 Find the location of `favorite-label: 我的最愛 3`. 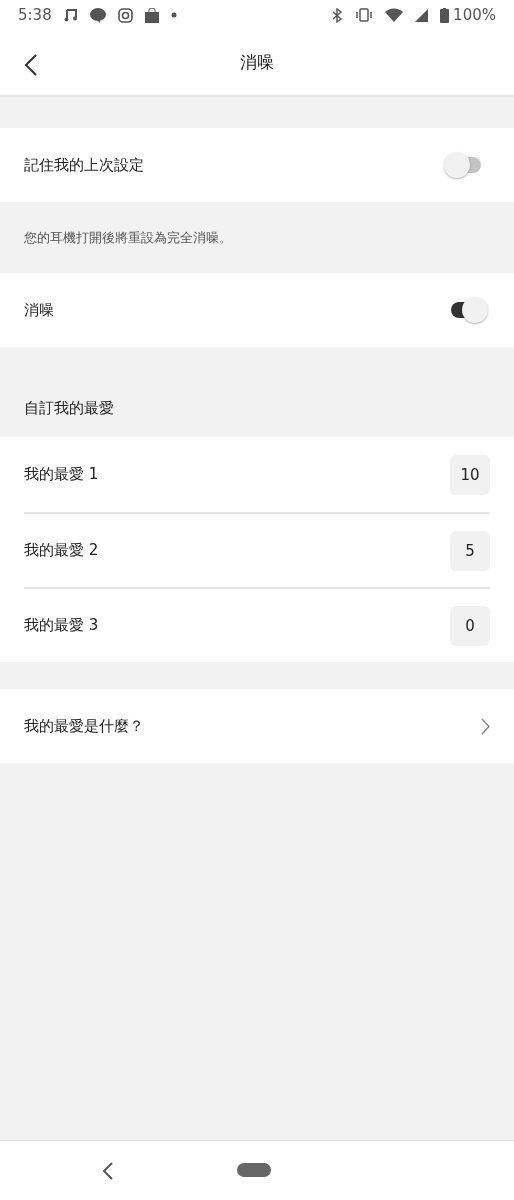

favorite-label: 我的最愛 3 is located at coordinates (62, 625).